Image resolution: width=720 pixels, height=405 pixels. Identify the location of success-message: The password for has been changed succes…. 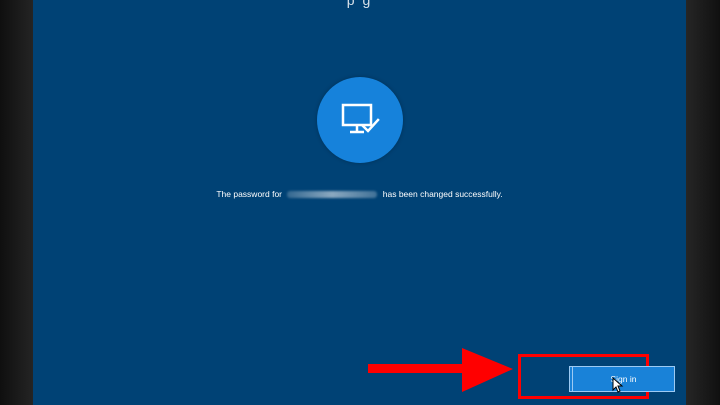
(359, 194).